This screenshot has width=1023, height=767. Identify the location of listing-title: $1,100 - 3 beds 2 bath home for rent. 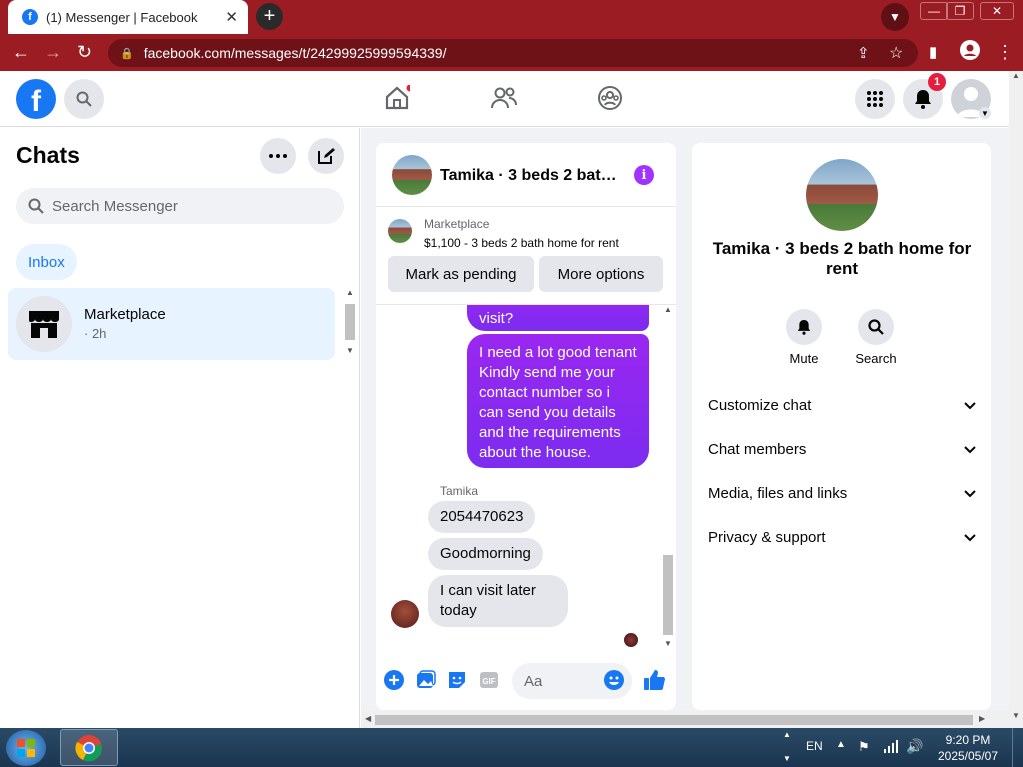
(521, 243).